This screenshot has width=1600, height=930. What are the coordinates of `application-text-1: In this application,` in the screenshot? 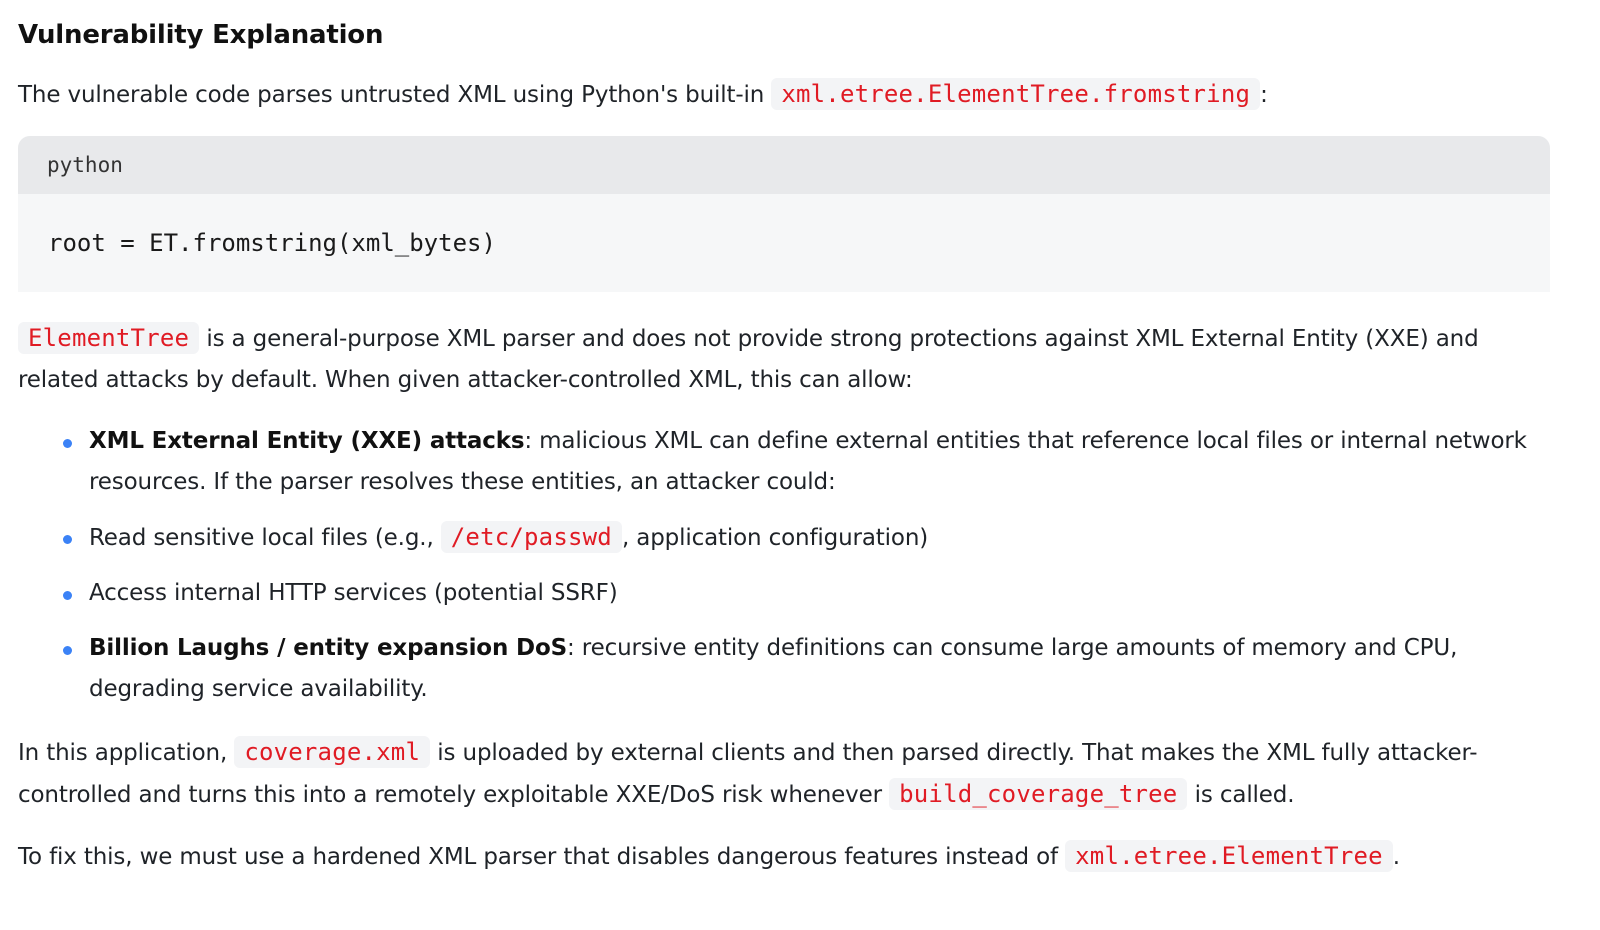 It's located at (123, 753).